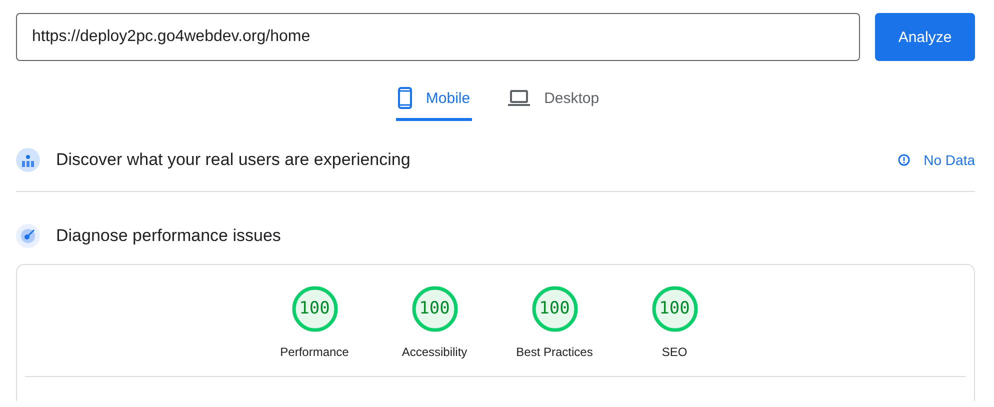 This screenshot has height=407, width=994. Describe the element at coordinates (405, 98) in the screenshot. I see `phone-icon` at that location.